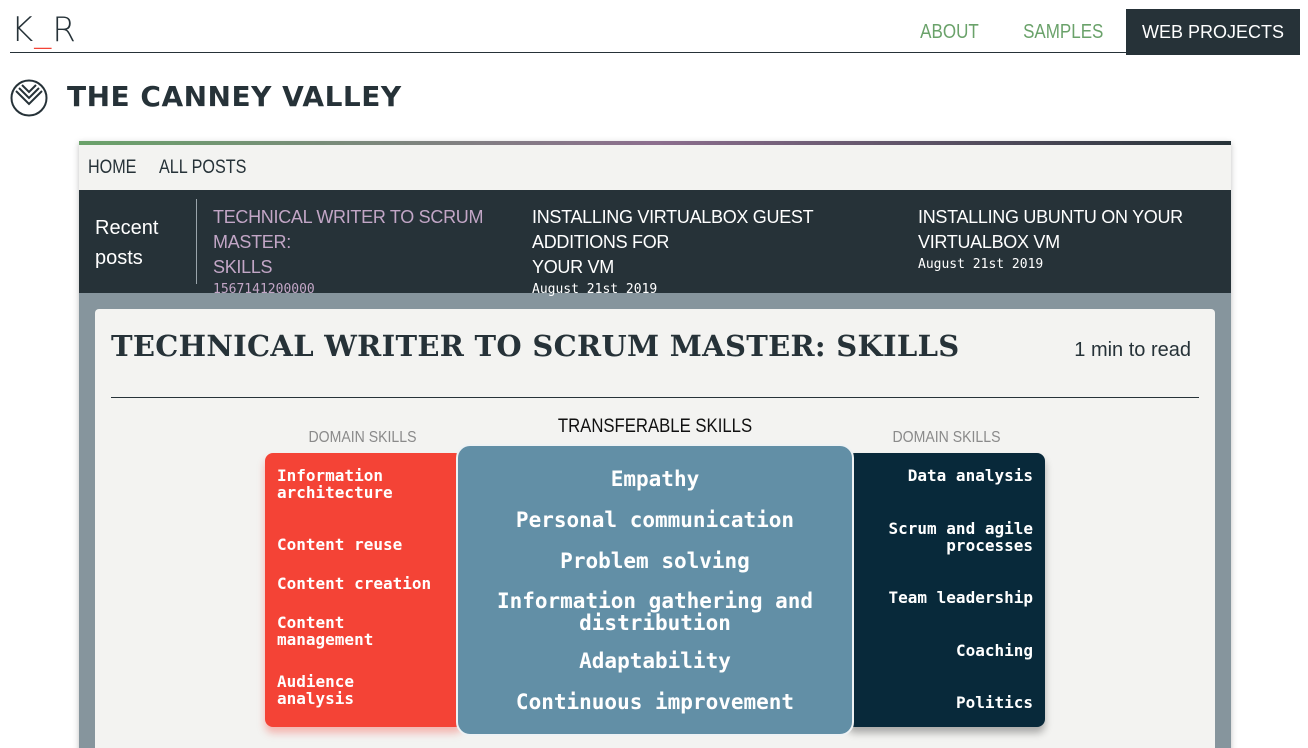 The width and height of the screenshot is (1308, 748). I want to click on blog-title: THE CANNEY VALLEY, so click(234, 96).